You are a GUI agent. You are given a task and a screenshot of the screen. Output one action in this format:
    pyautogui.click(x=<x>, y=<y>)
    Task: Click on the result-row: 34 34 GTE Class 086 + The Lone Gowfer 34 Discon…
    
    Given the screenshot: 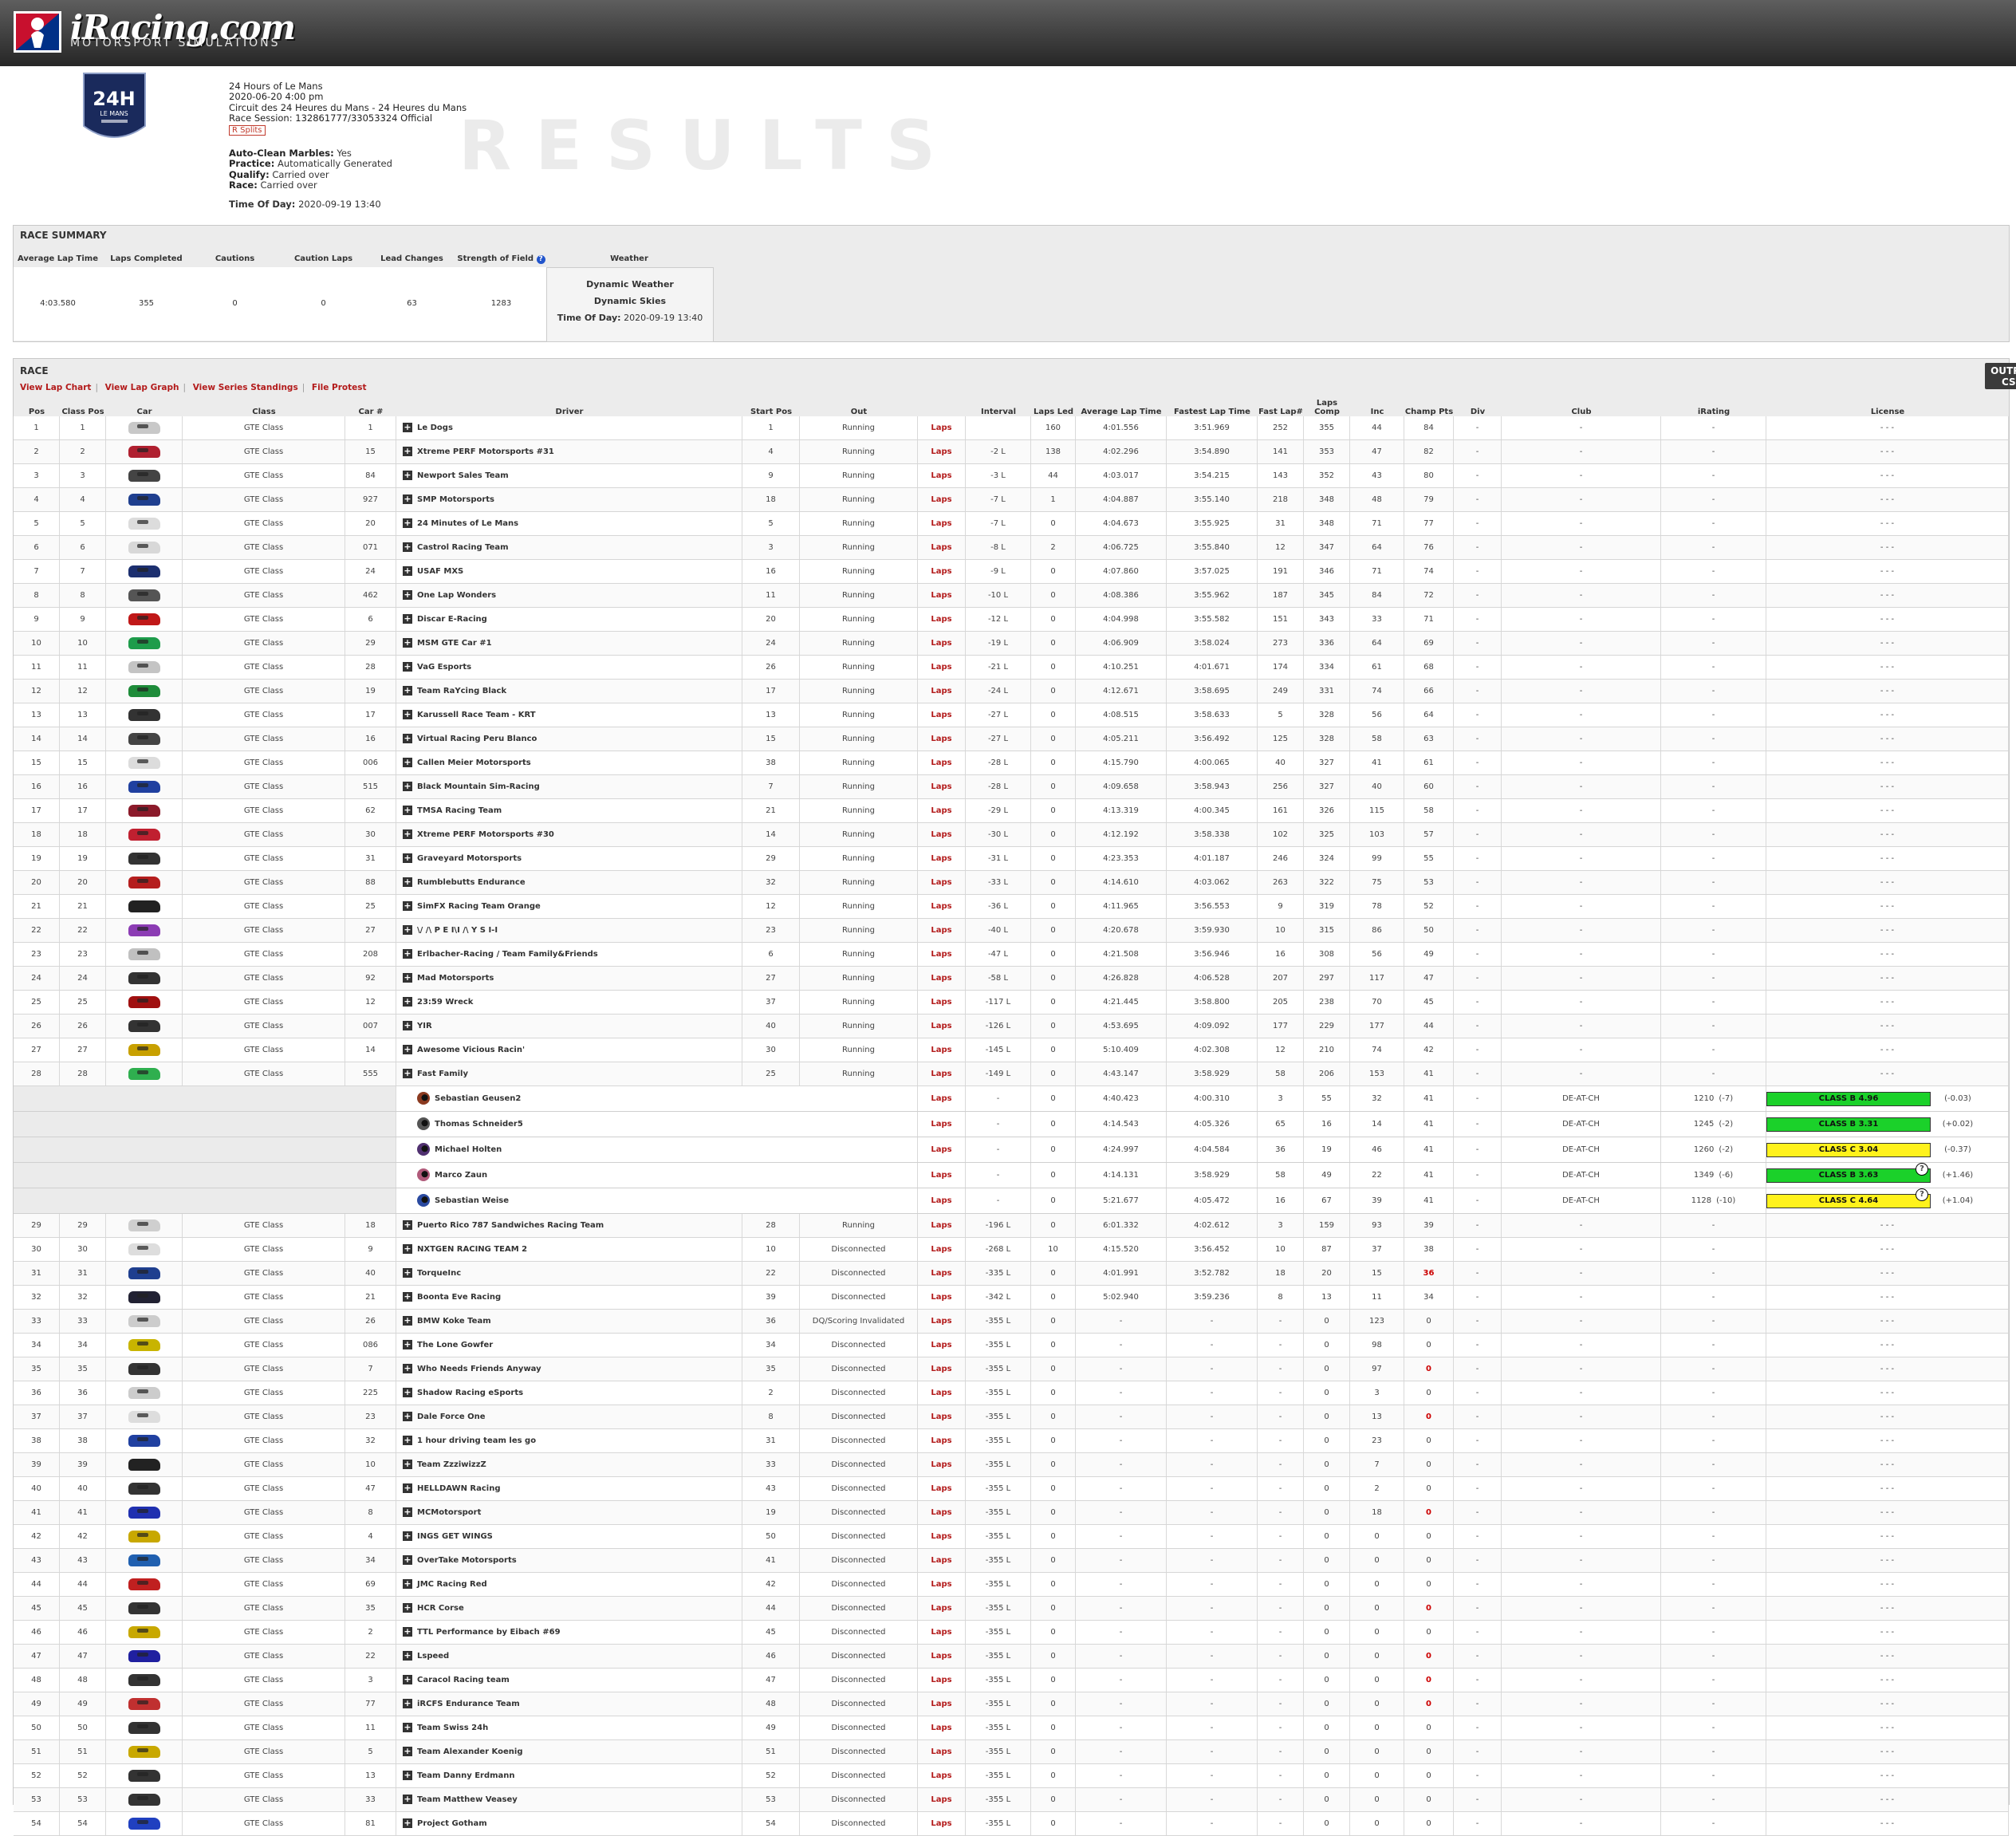 What is the action you would take?
    pyautogui.click(x=1012, y=1345)
    